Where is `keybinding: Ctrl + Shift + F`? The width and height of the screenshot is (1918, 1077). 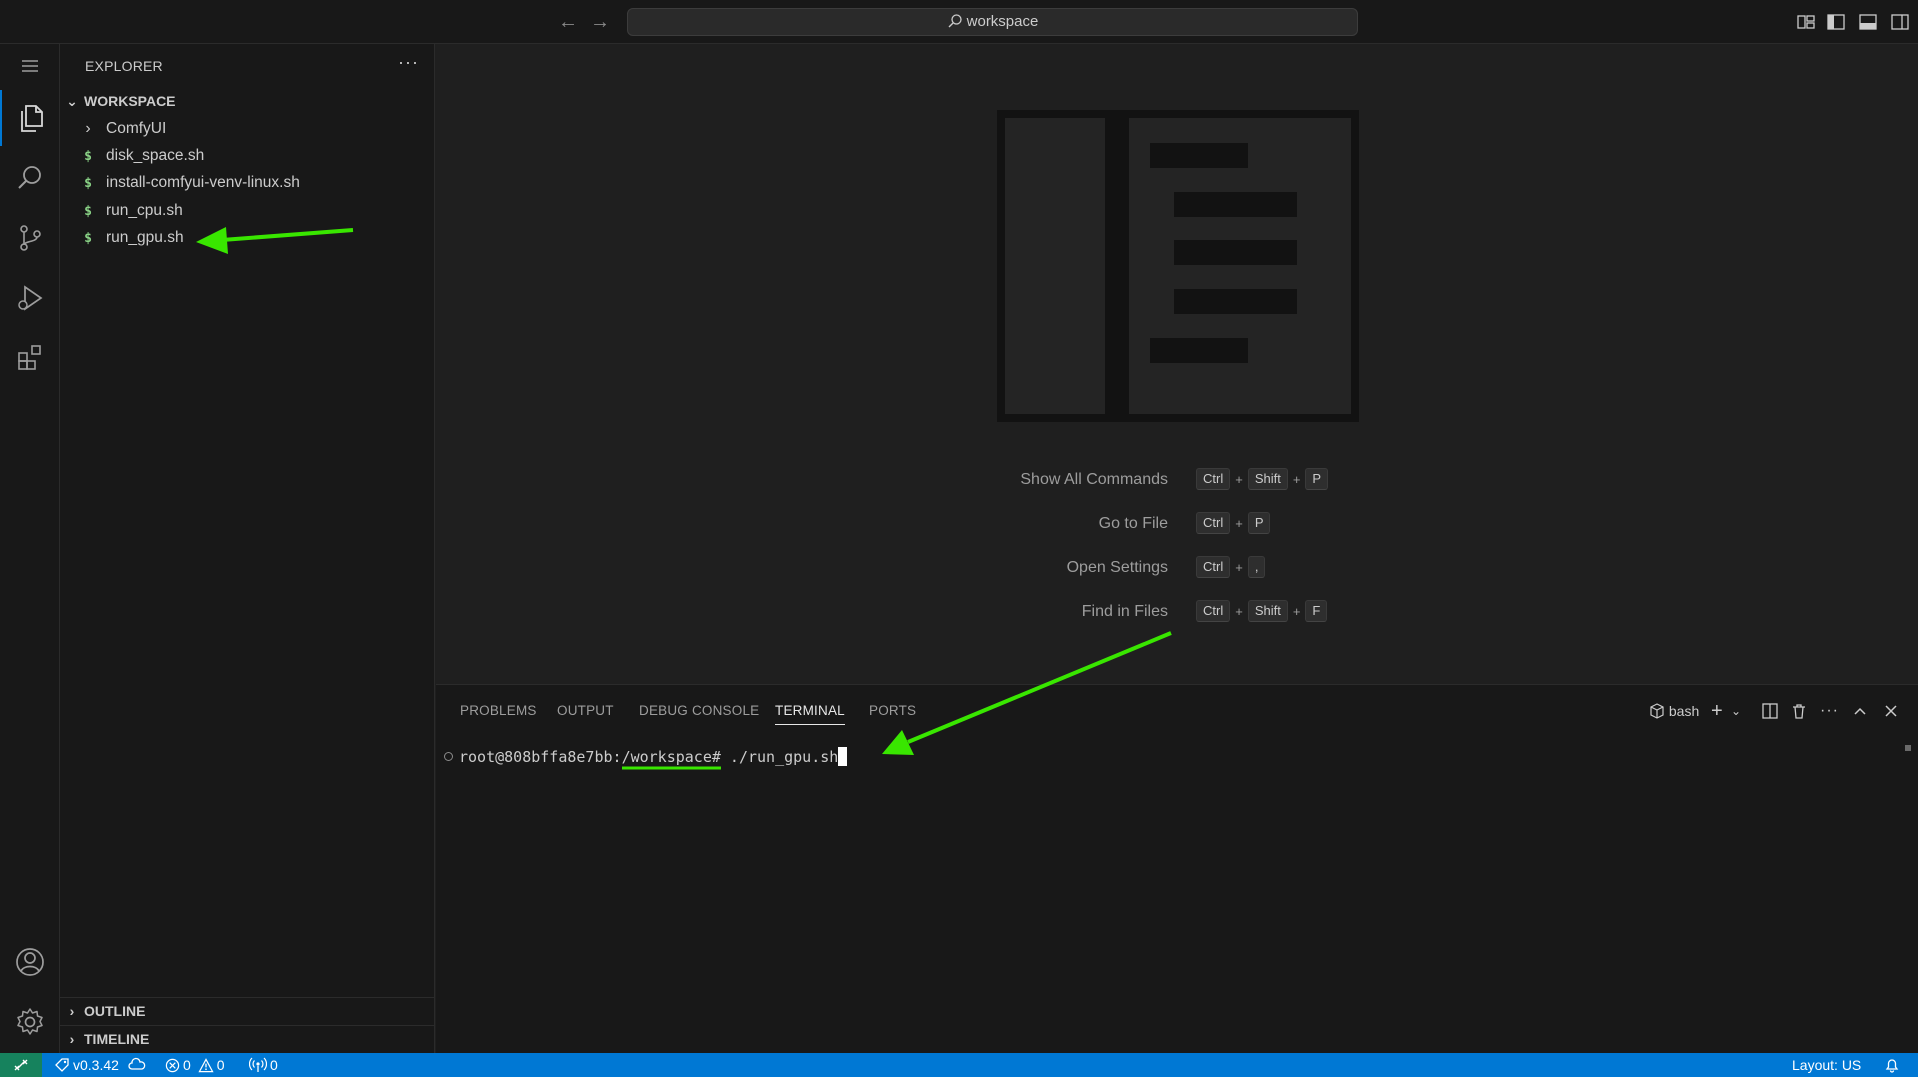
keybinding: Ctrl + Shift + F is located at coordinates (1262, 611).